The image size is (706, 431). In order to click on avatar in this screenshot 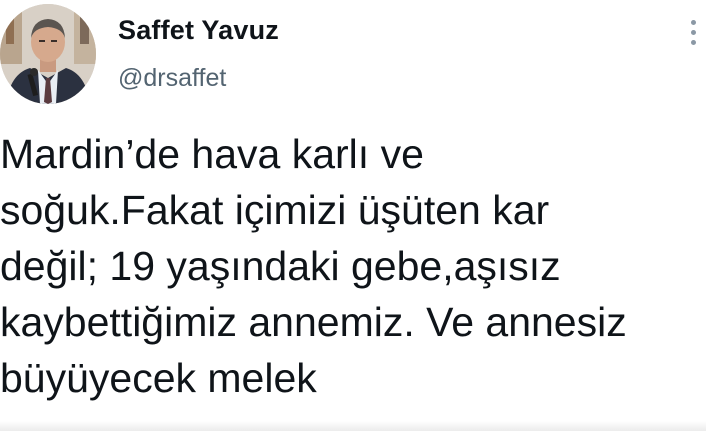, I will do `click(48, 54)`.